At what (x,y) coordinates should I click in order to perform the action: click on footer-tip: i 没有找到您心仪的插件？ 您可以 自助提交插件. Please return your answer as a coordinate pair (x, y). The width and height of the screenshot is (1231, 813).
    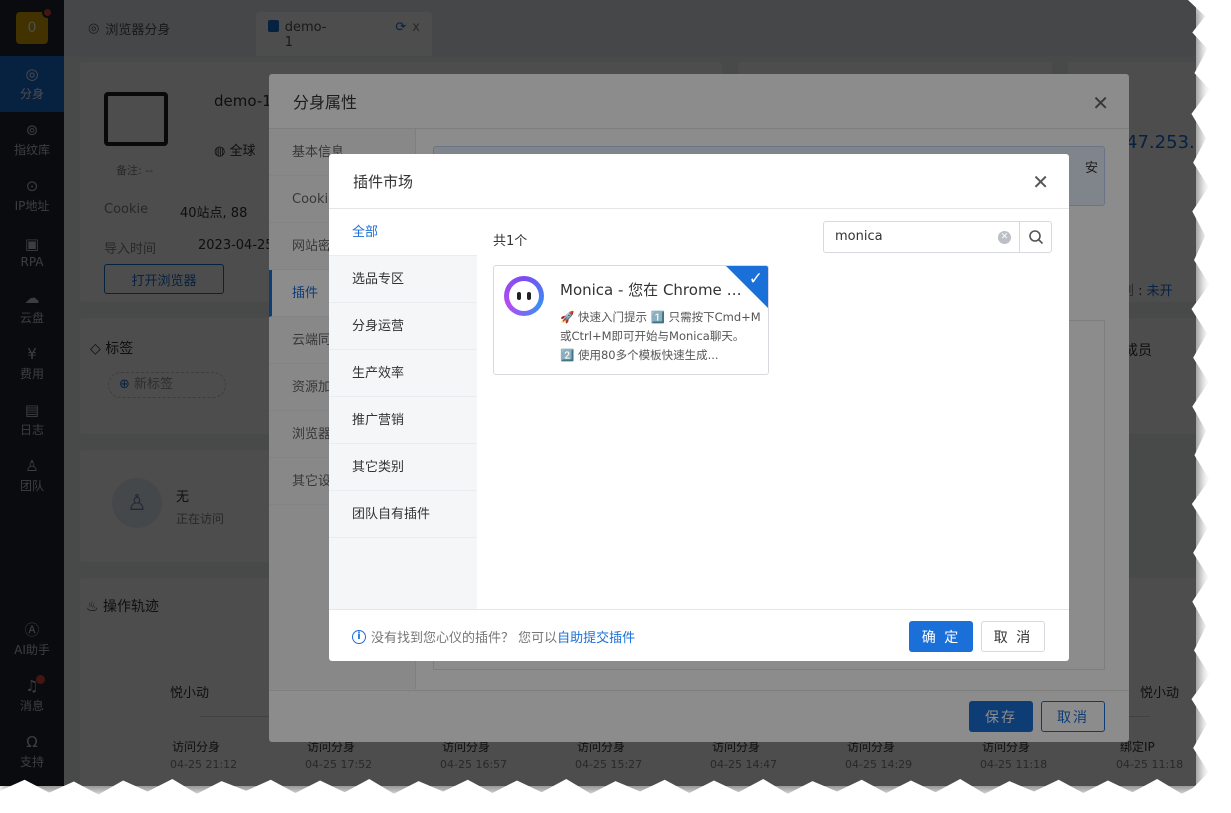
    Looking at the image, I should click on (493, 636).